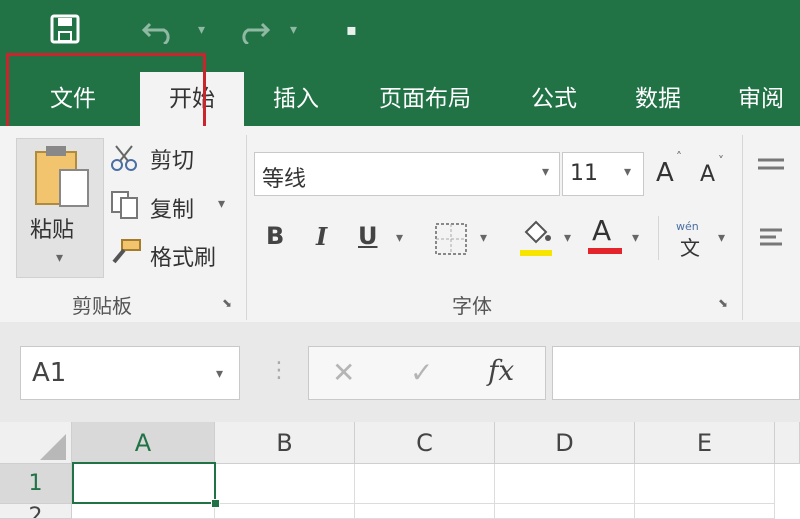 This screenshot has height=519, width=800. I want to click on font-color-bar, so click(605, 251).